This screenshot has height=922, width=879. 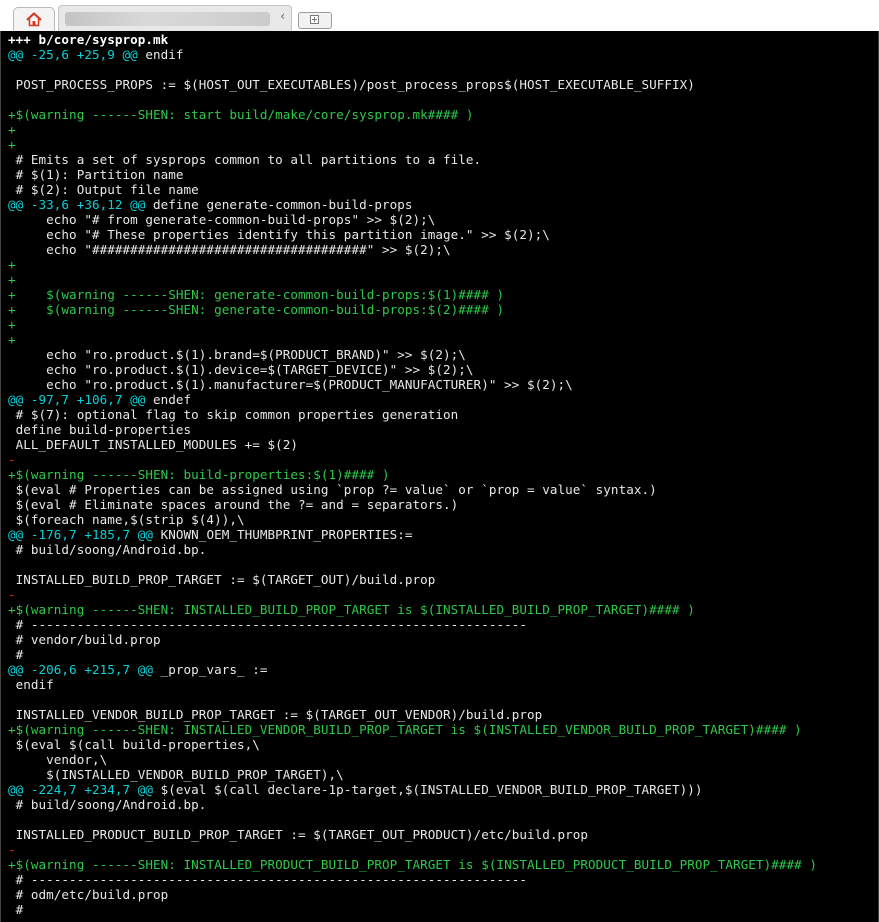 What do you see at coordinates (88, 894) in the screenshot?
I see `diff-context-line: # odm/etc/build.prop` at bounding box center [88, 894].